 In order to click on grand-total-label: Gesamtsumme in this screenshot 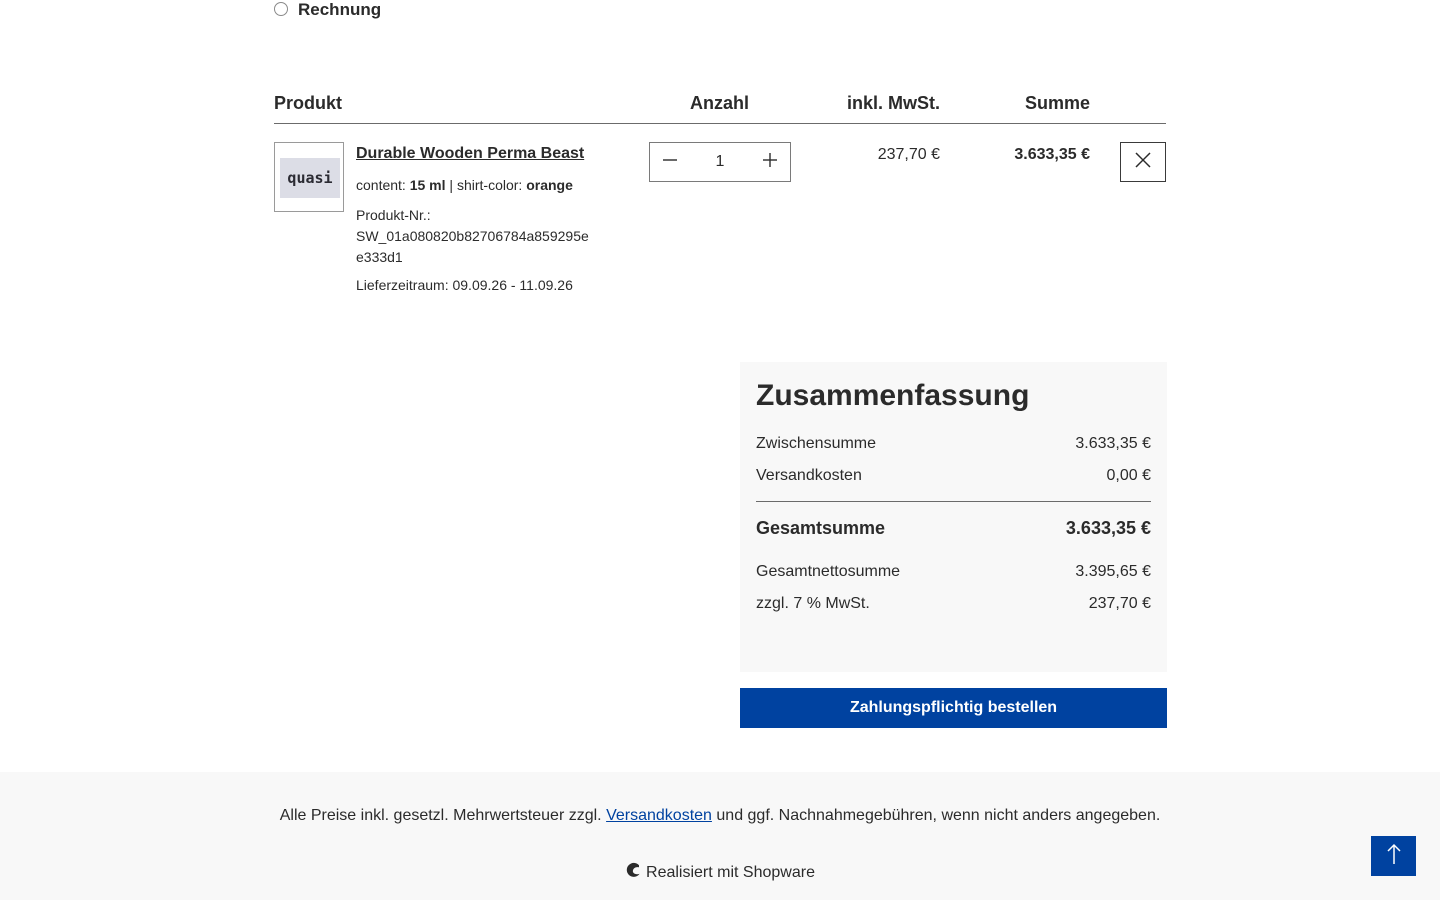, I will do `click(821, 528)`.